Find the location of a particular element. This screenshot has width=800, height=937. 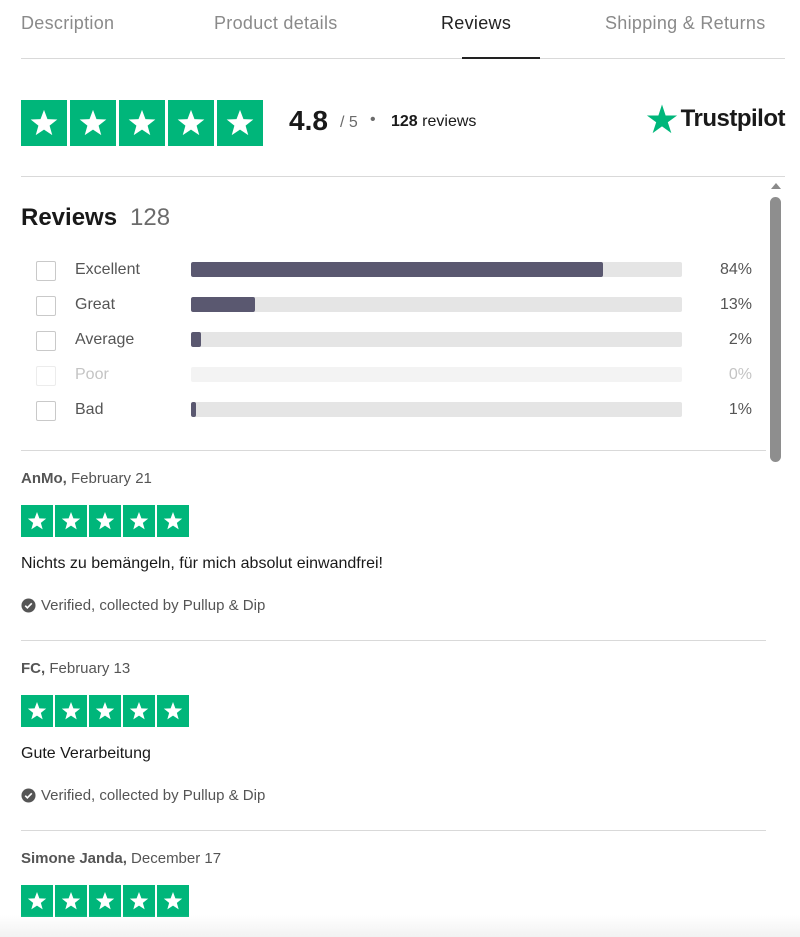

score-max: / 5 is located at coordinates (349, 122).